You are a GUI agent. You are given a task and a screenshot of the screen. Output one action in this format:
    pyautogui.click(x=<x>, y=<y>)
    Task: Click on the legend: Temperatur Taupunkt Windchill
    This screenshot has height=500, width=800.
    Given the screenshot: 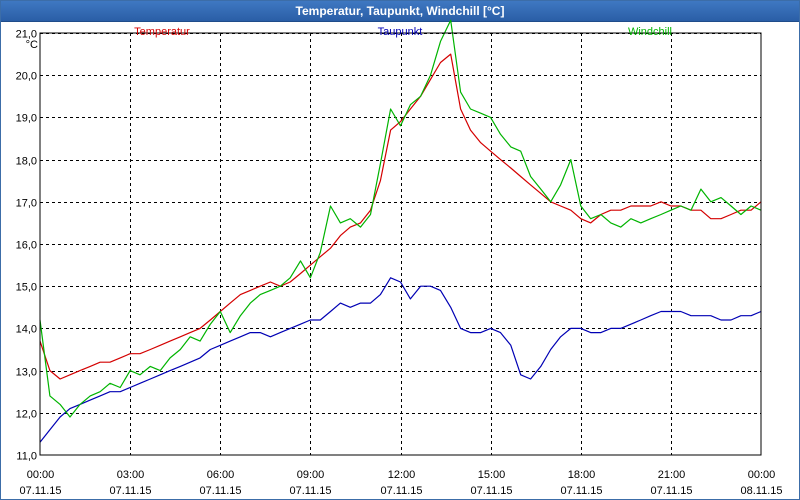 What is the action you would take?
    pyautogui.click(x=403, y=32)
    